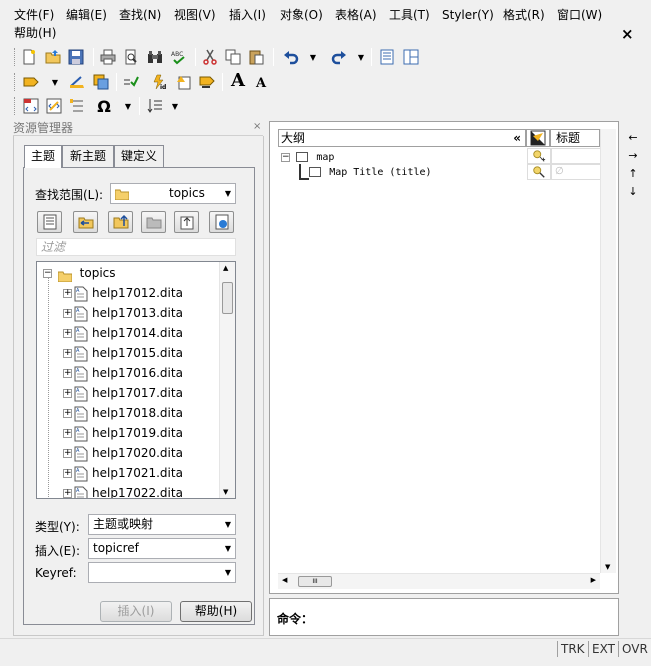 This screenshot has width=651, height=666. Describe the element at coordinates (136, 611) in the screenshot. I see `insert-button: 插入(I)` at that location.